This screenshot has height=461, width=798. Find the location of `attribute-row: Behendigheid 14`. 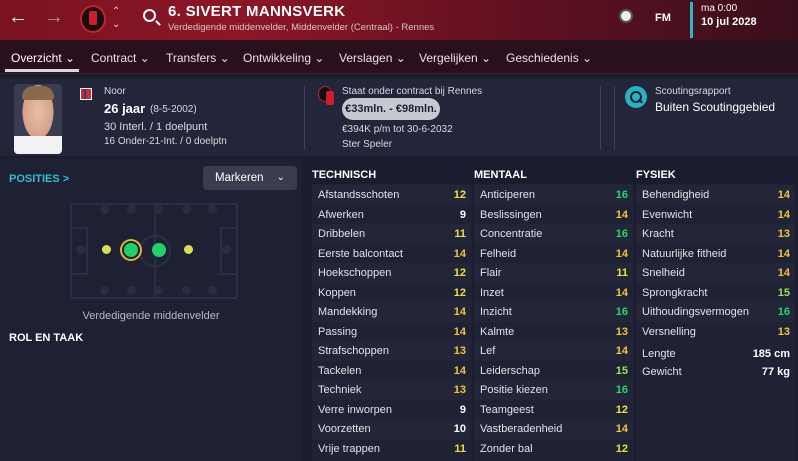

attribute-row: Behendigheid 14 is located at coordinates (715, 195).